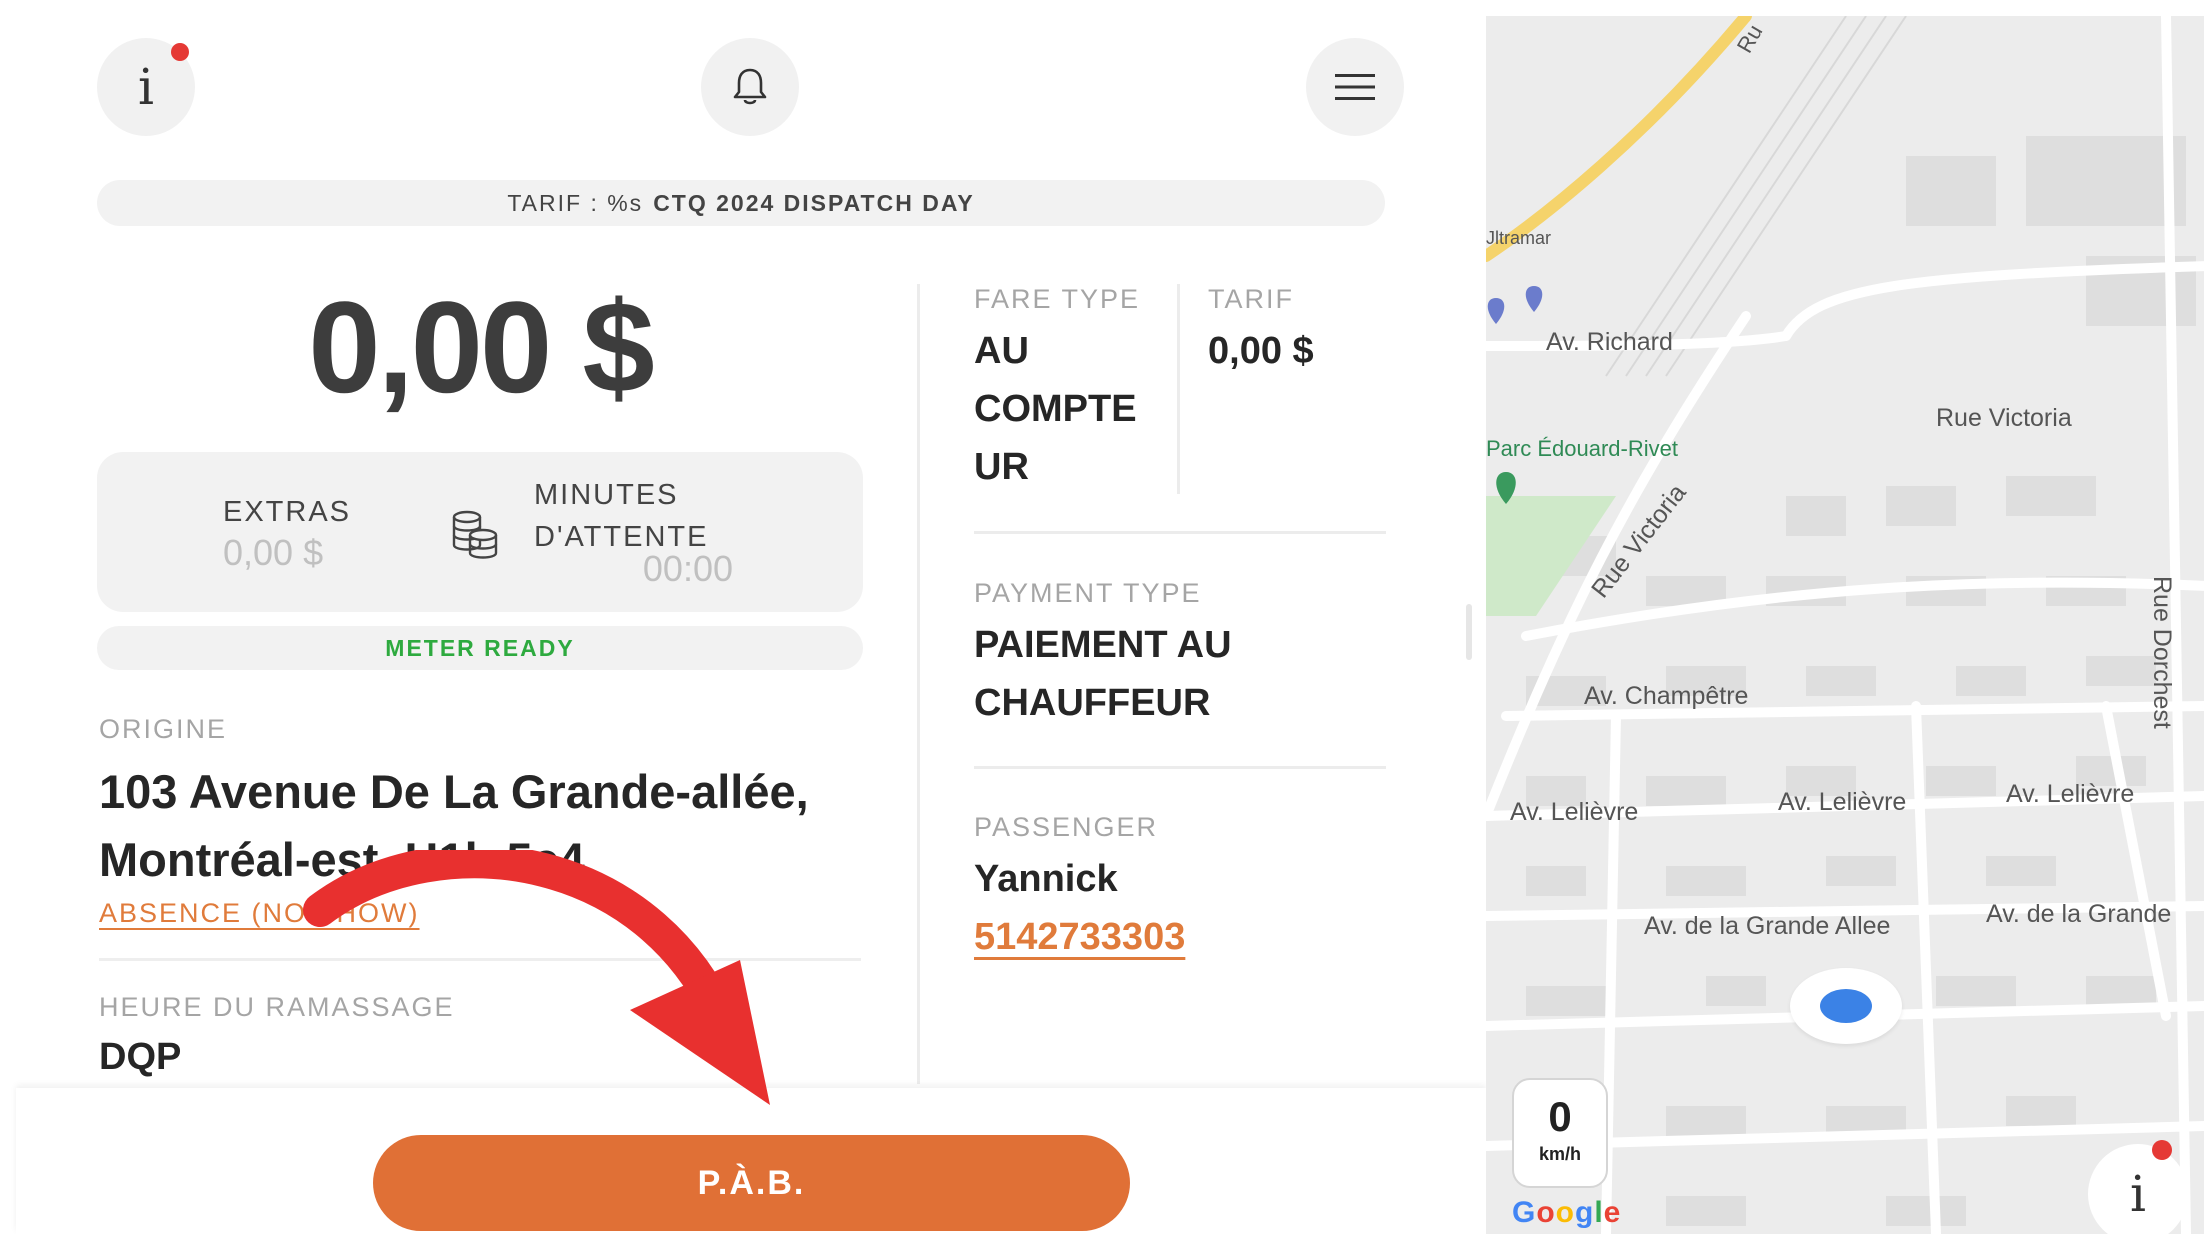  Describe the element at coordinates (751, 1183) in the screenshot. I see `passenger-on-board-button: P.À.B.` at that location.